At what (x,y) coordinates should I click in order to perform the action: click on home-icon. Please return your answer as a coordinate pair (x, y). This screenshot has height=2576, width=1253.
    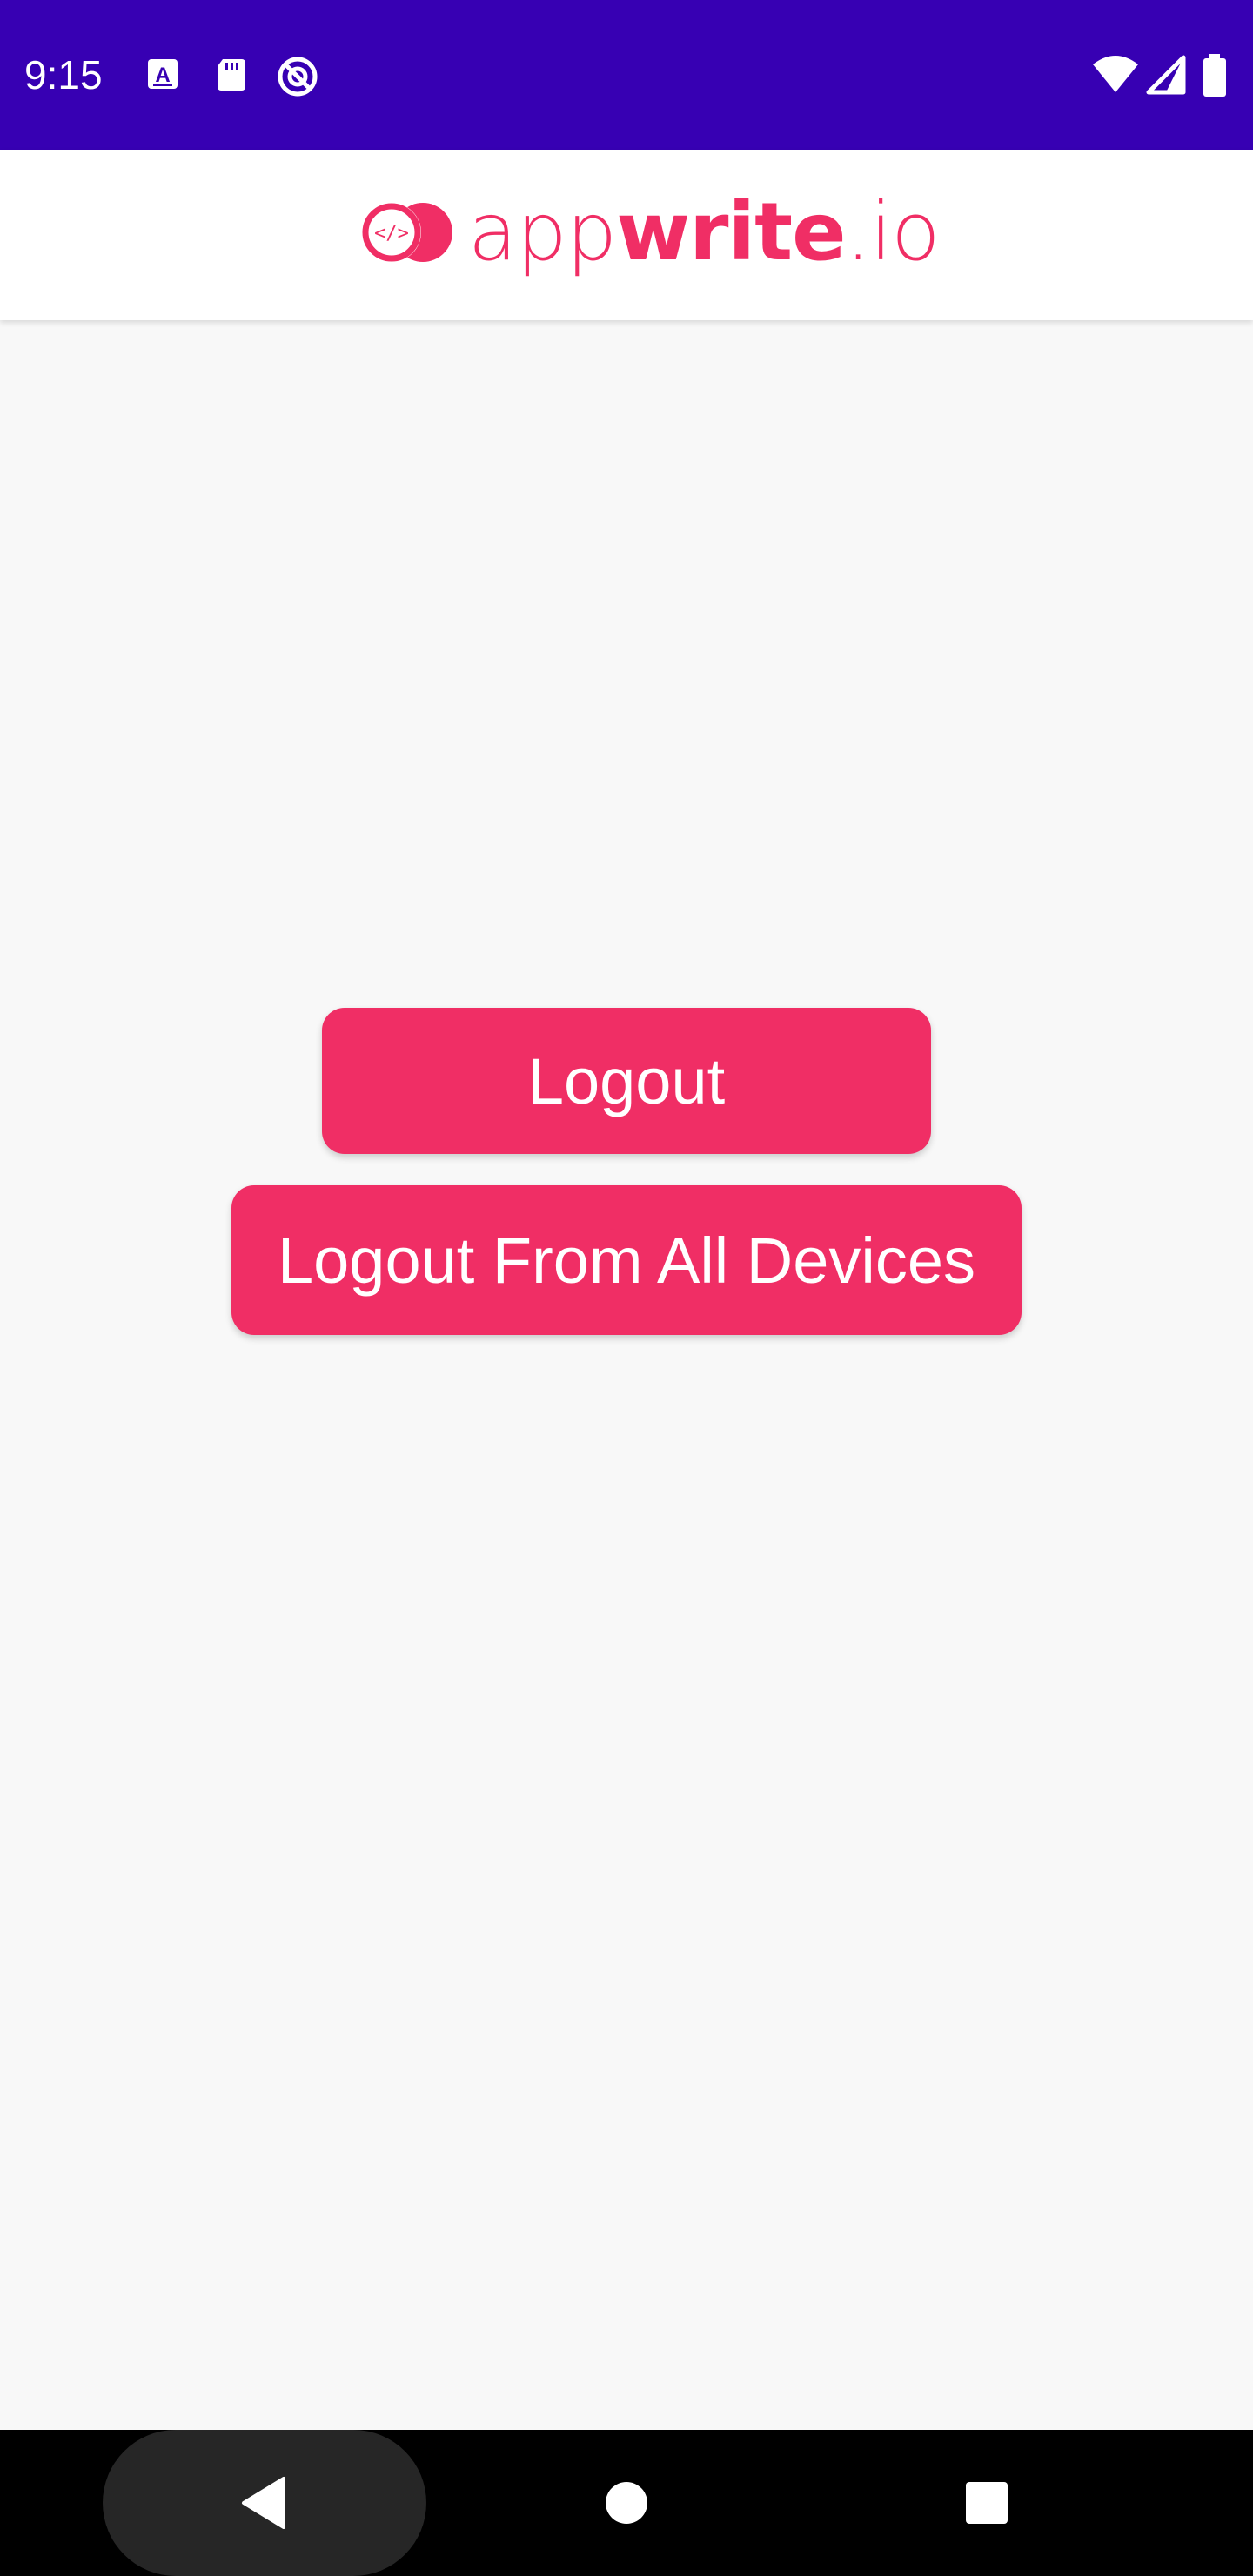
    Looking at the image, I should click on (626, 2503).